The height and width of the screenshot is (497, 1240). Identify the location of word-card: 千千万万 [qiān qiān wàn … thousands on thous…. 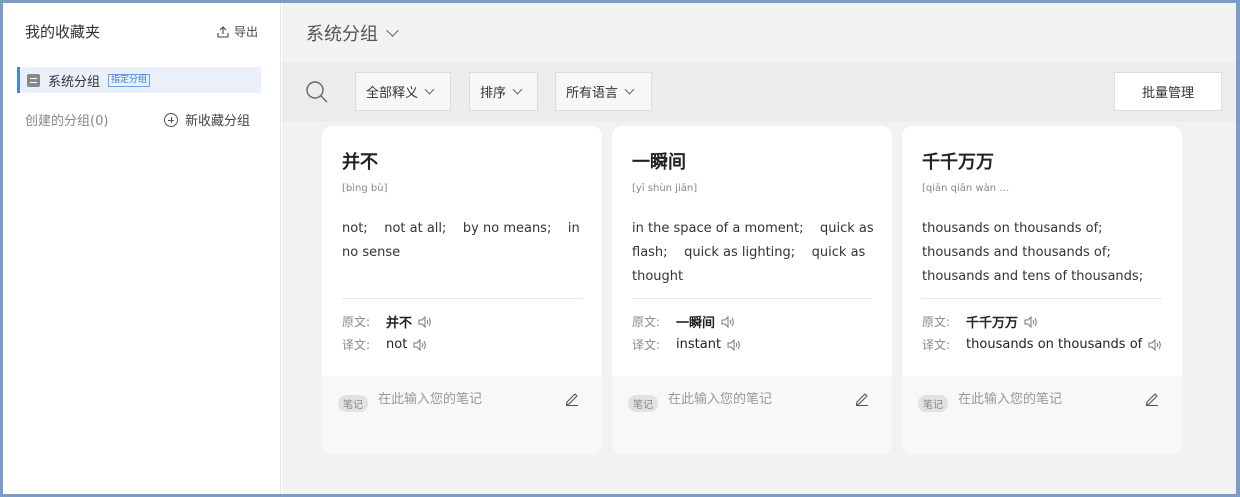
(1042, 290).